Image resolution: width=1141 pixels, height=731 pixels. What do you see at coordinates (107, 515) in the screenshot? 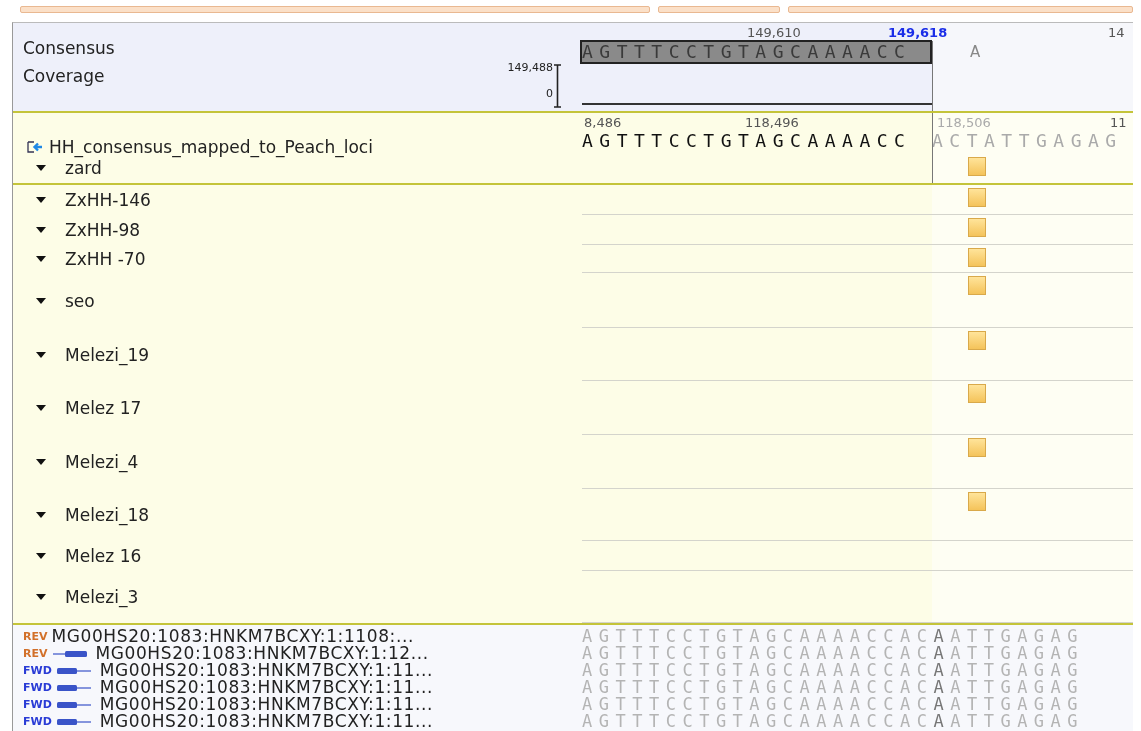
I see `sample-name: Melezi_18` at bounding box center [107, 515].